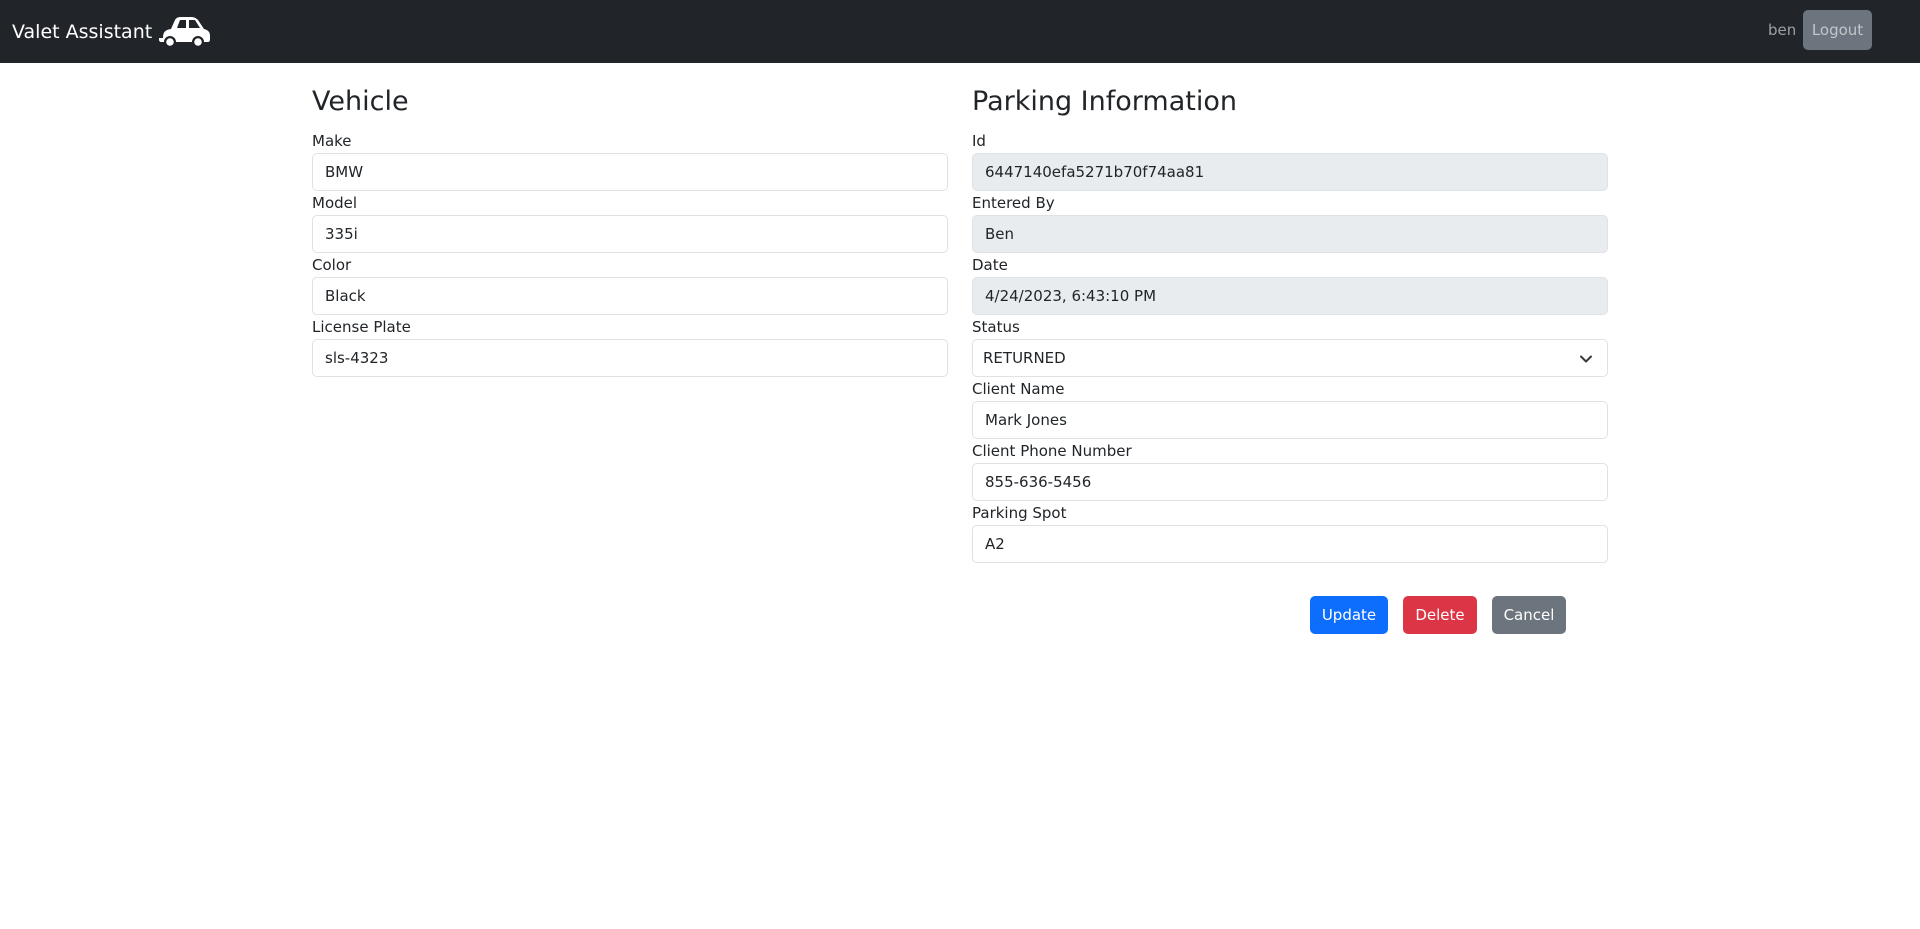 The height and width of the screenshot is (929, 1920). I want to click on date-label: Date, so click(990, 265).